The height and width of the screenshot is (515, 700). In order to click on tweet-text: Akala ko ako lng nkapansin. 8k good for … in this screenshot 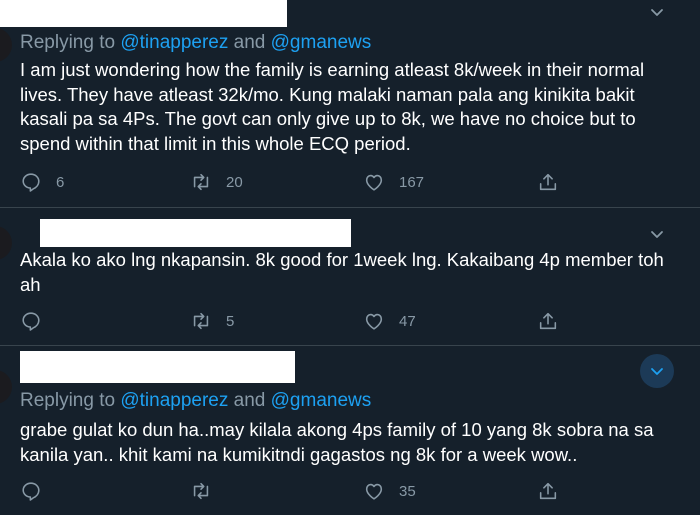, I will do `click(342, 272)`.